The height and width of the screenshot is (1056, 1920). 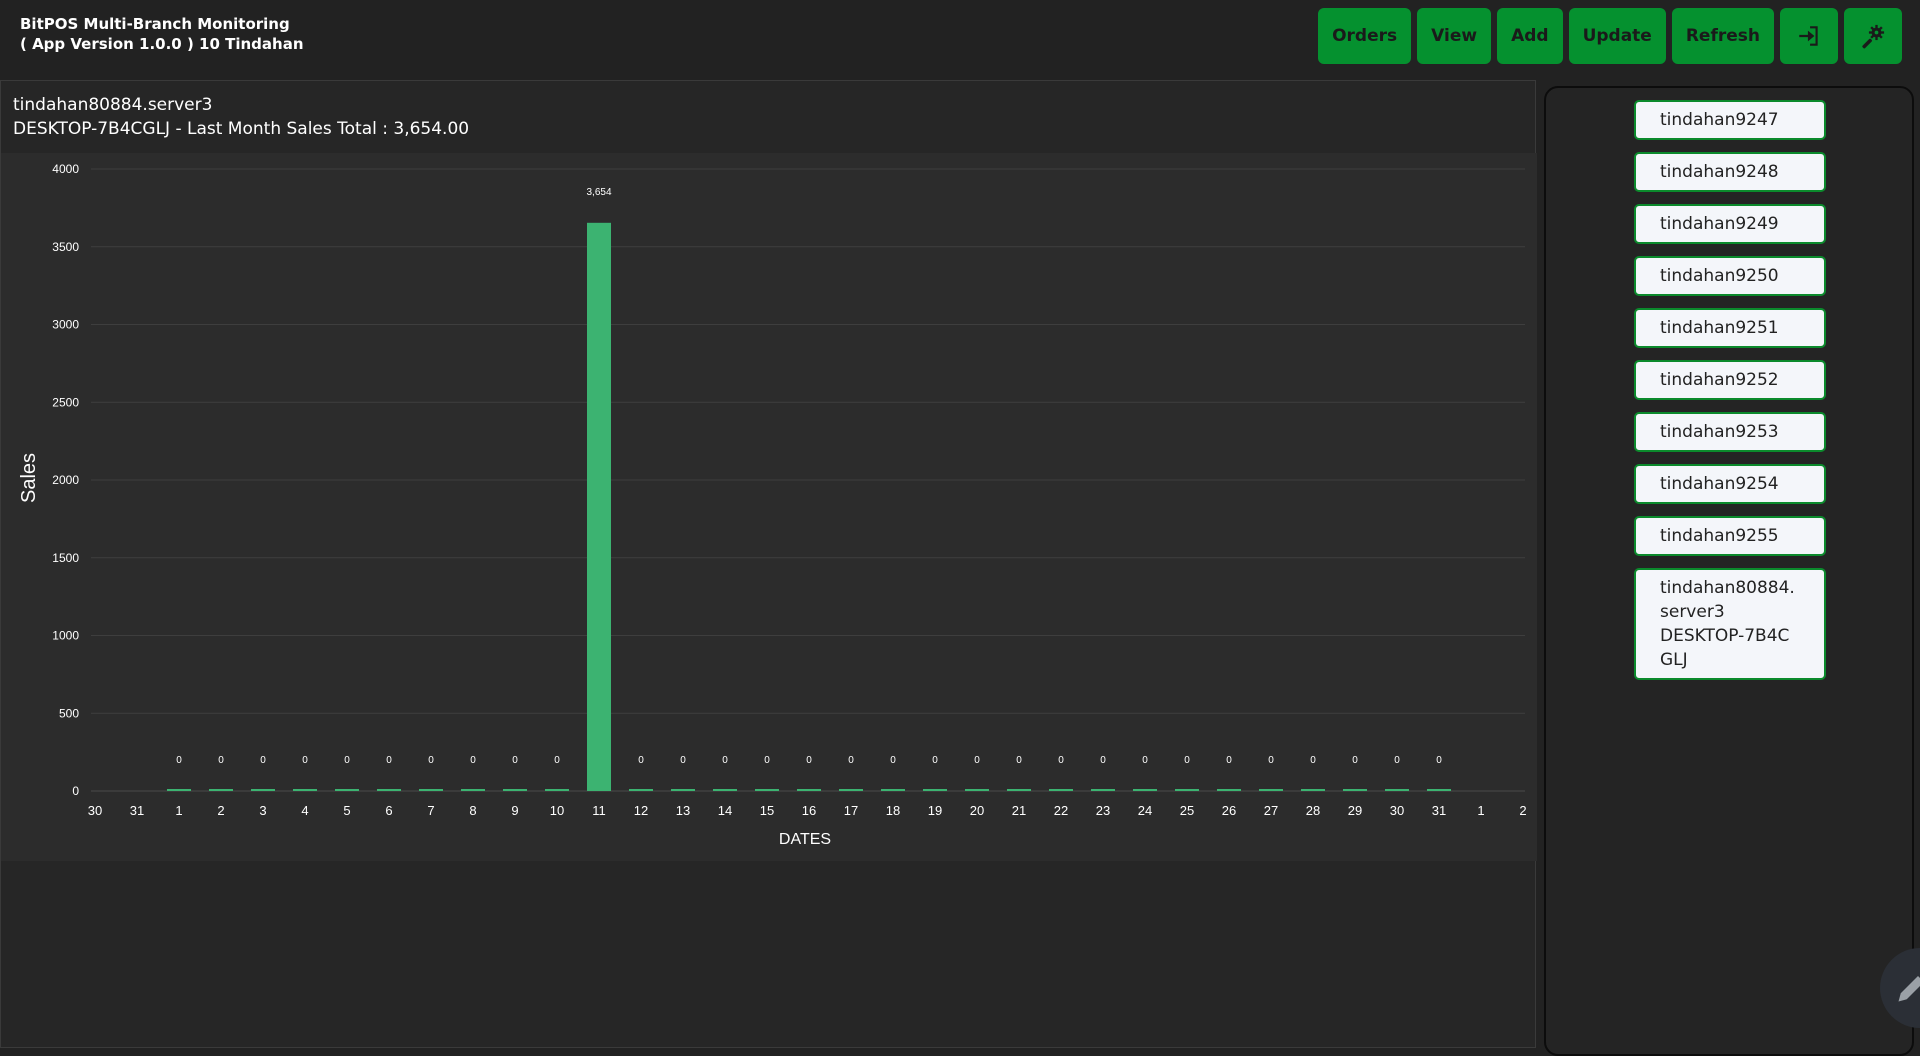 I want to click on branch-button: tindahan9254, so click(x=1730, y=484).